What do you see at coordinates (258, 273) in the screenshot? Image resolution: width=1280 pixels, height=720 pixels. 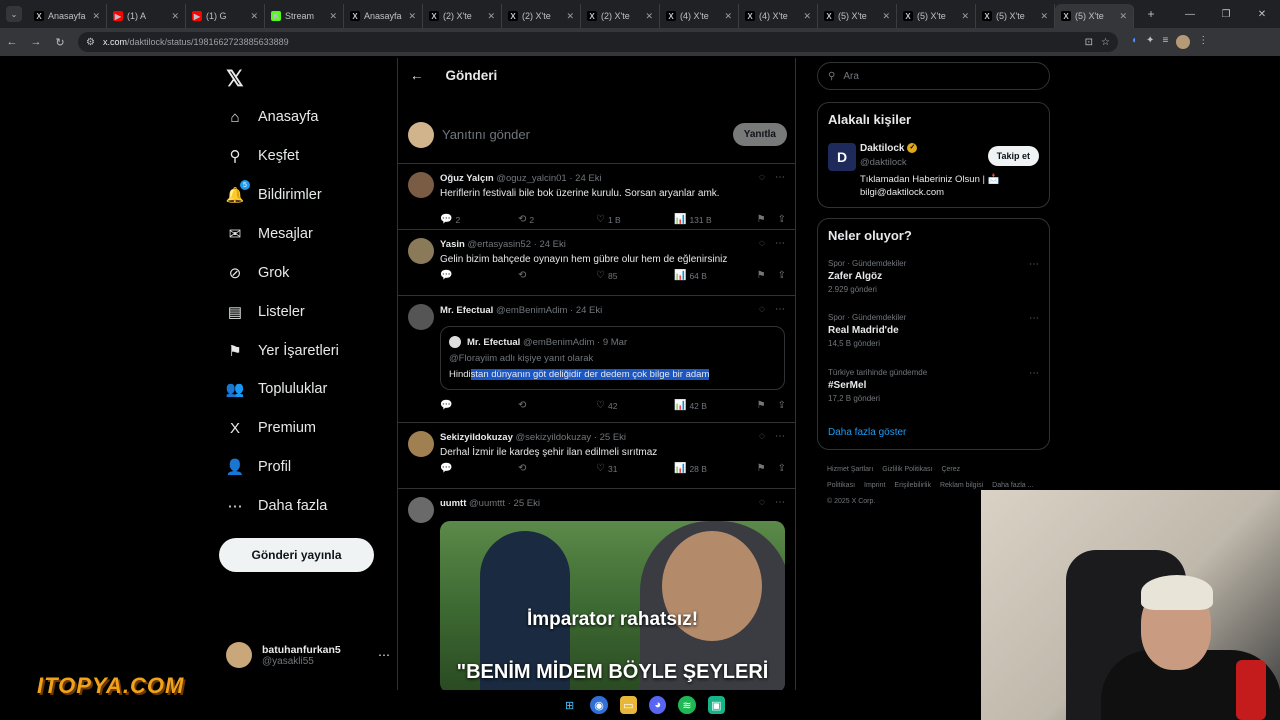 I see `nav-item-grok: ⊘ Grok` at bounding box center [258, 273].